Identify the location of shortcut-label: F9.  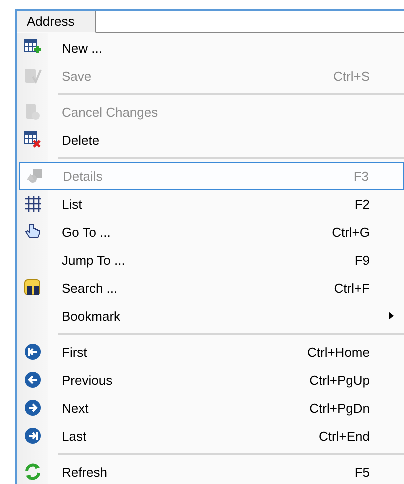
(362, 260).